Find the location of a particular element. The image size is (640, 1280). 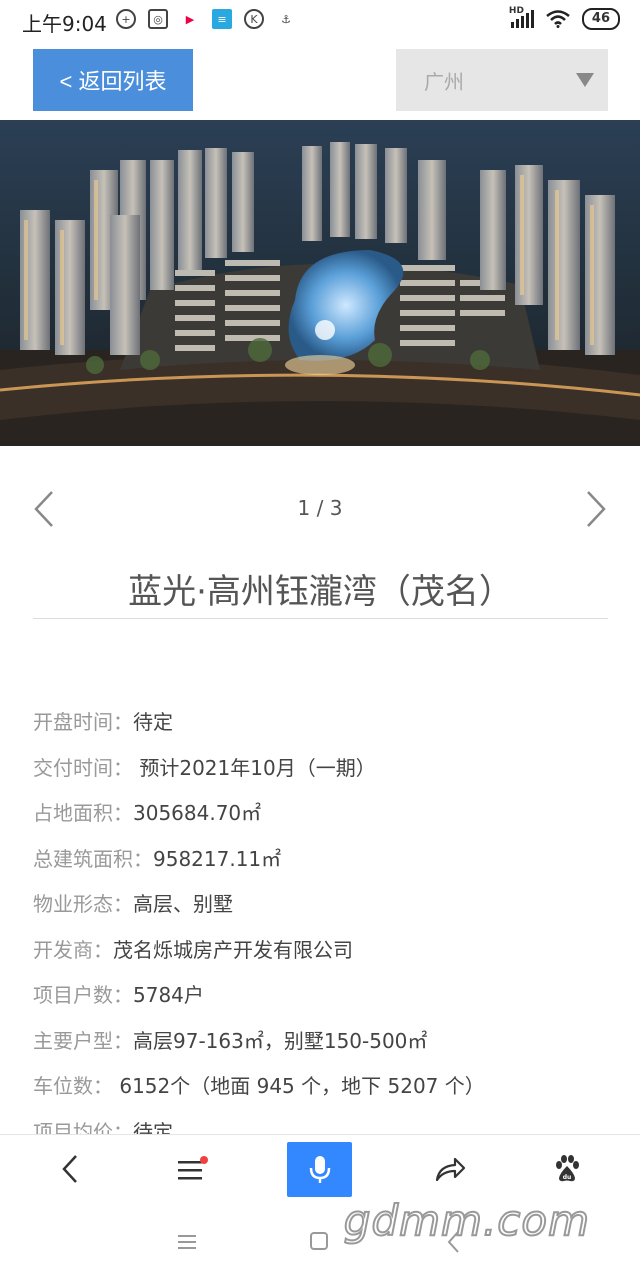

chevron-right-icon is located at coordinates (595, 509).